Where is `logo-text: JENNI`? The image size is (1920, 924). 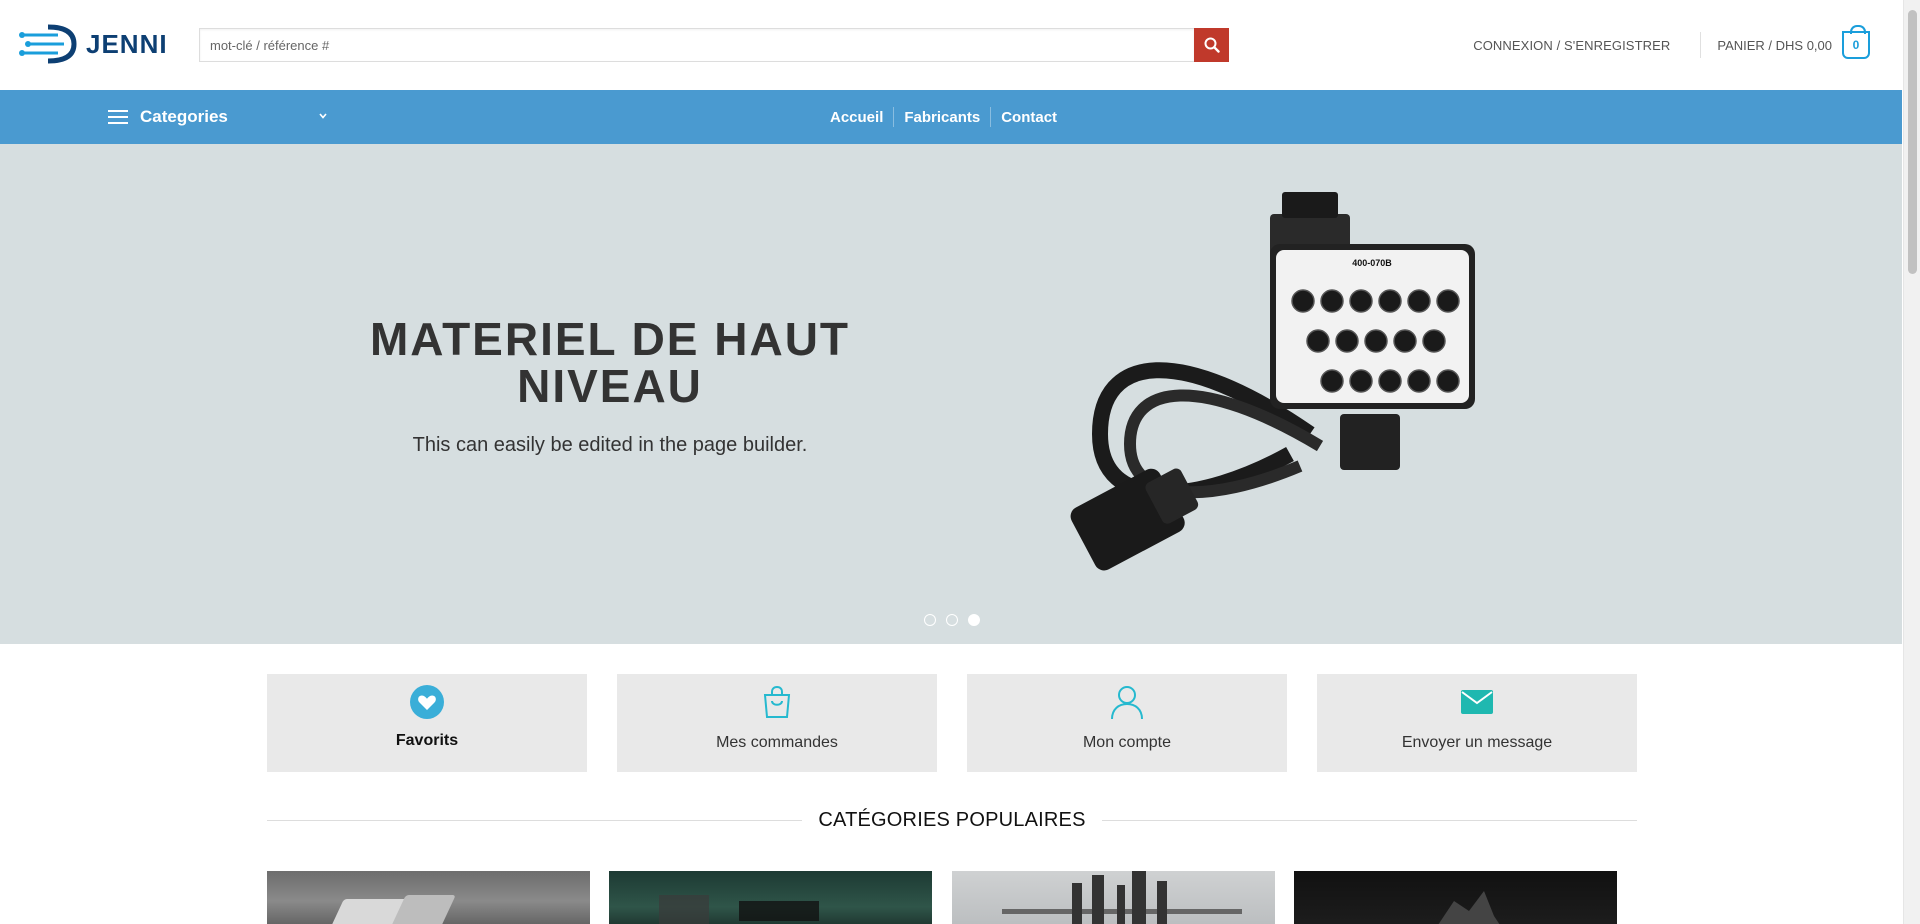
logo-text: JENNI is located at coordinates (127, 43).